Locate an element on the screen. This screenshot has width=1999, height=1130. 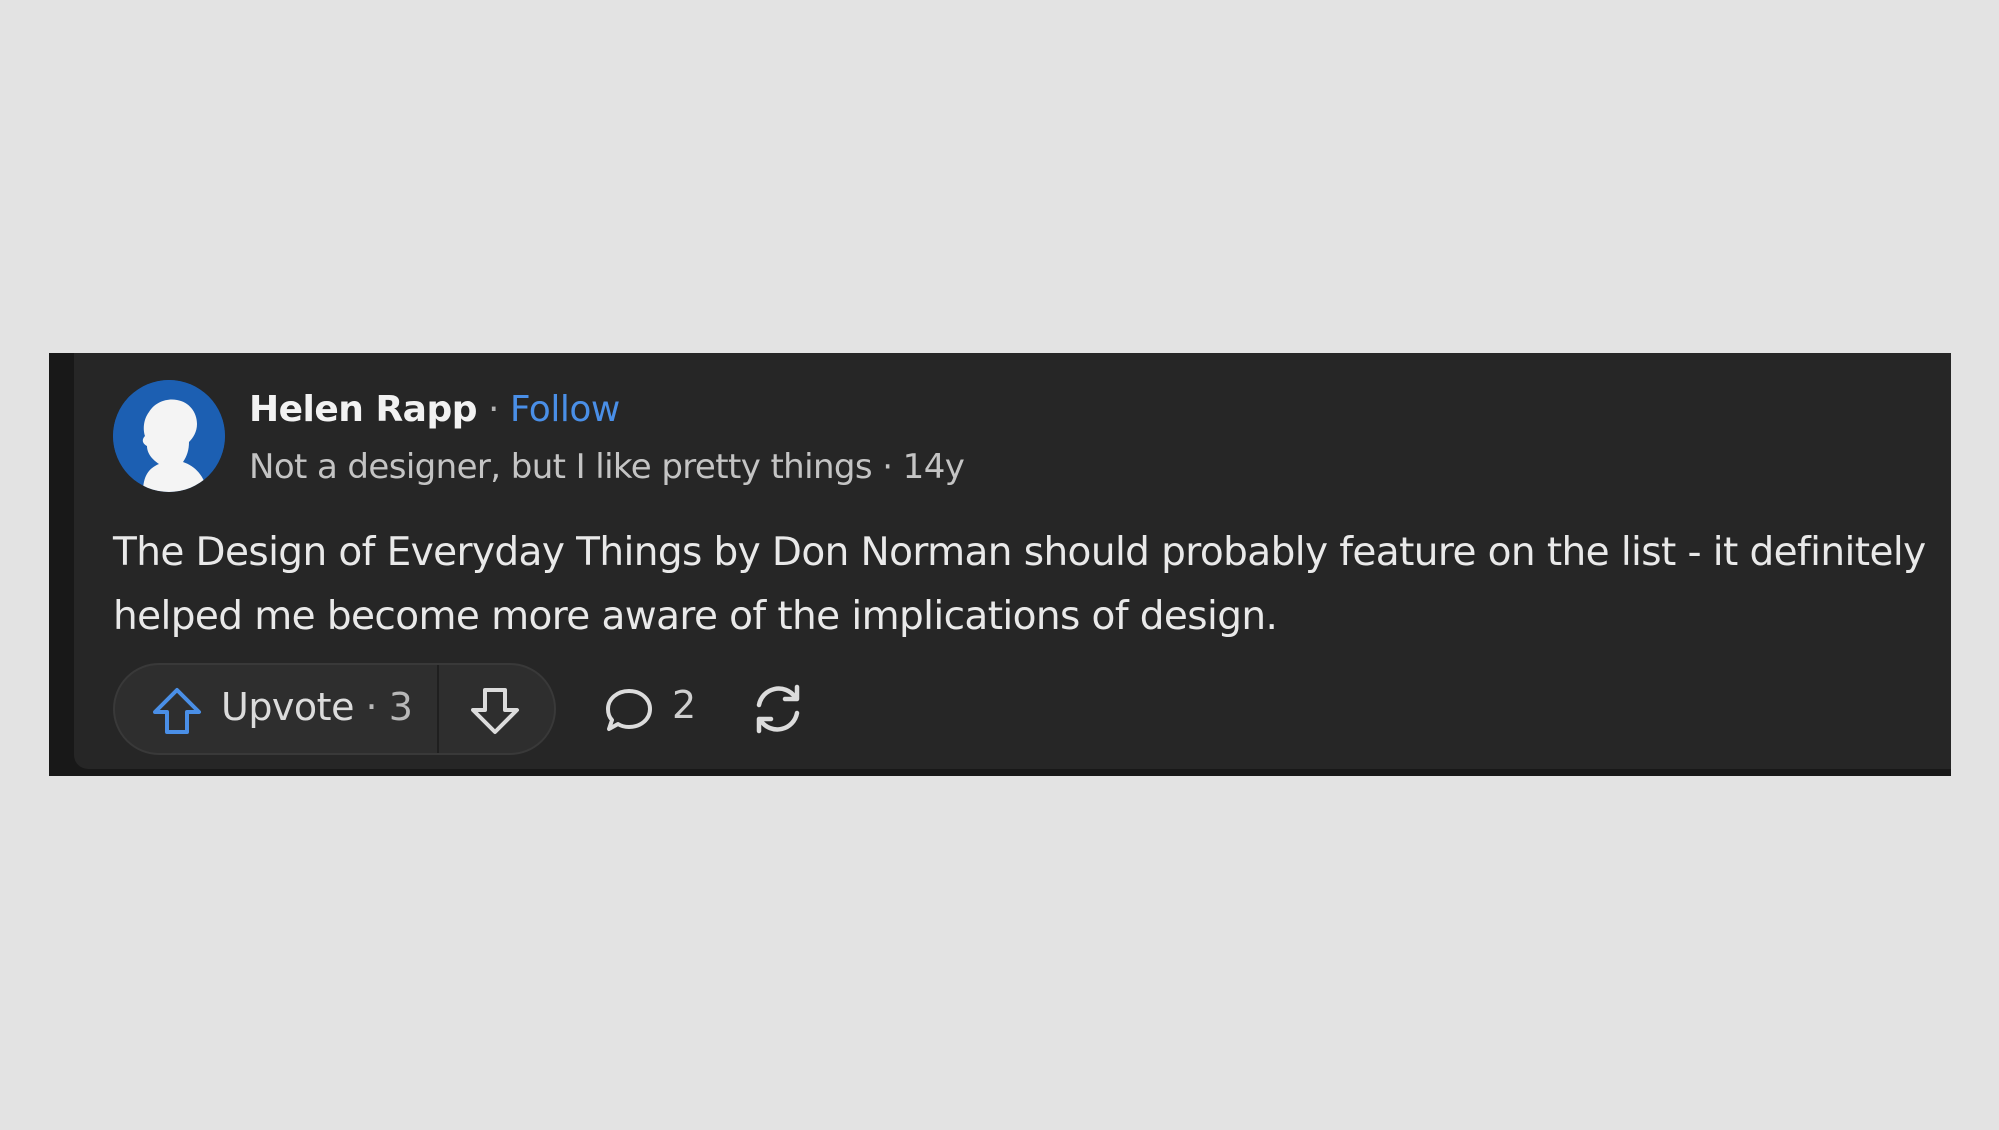
comments-button: 2 is located at coordinates (659, 709).